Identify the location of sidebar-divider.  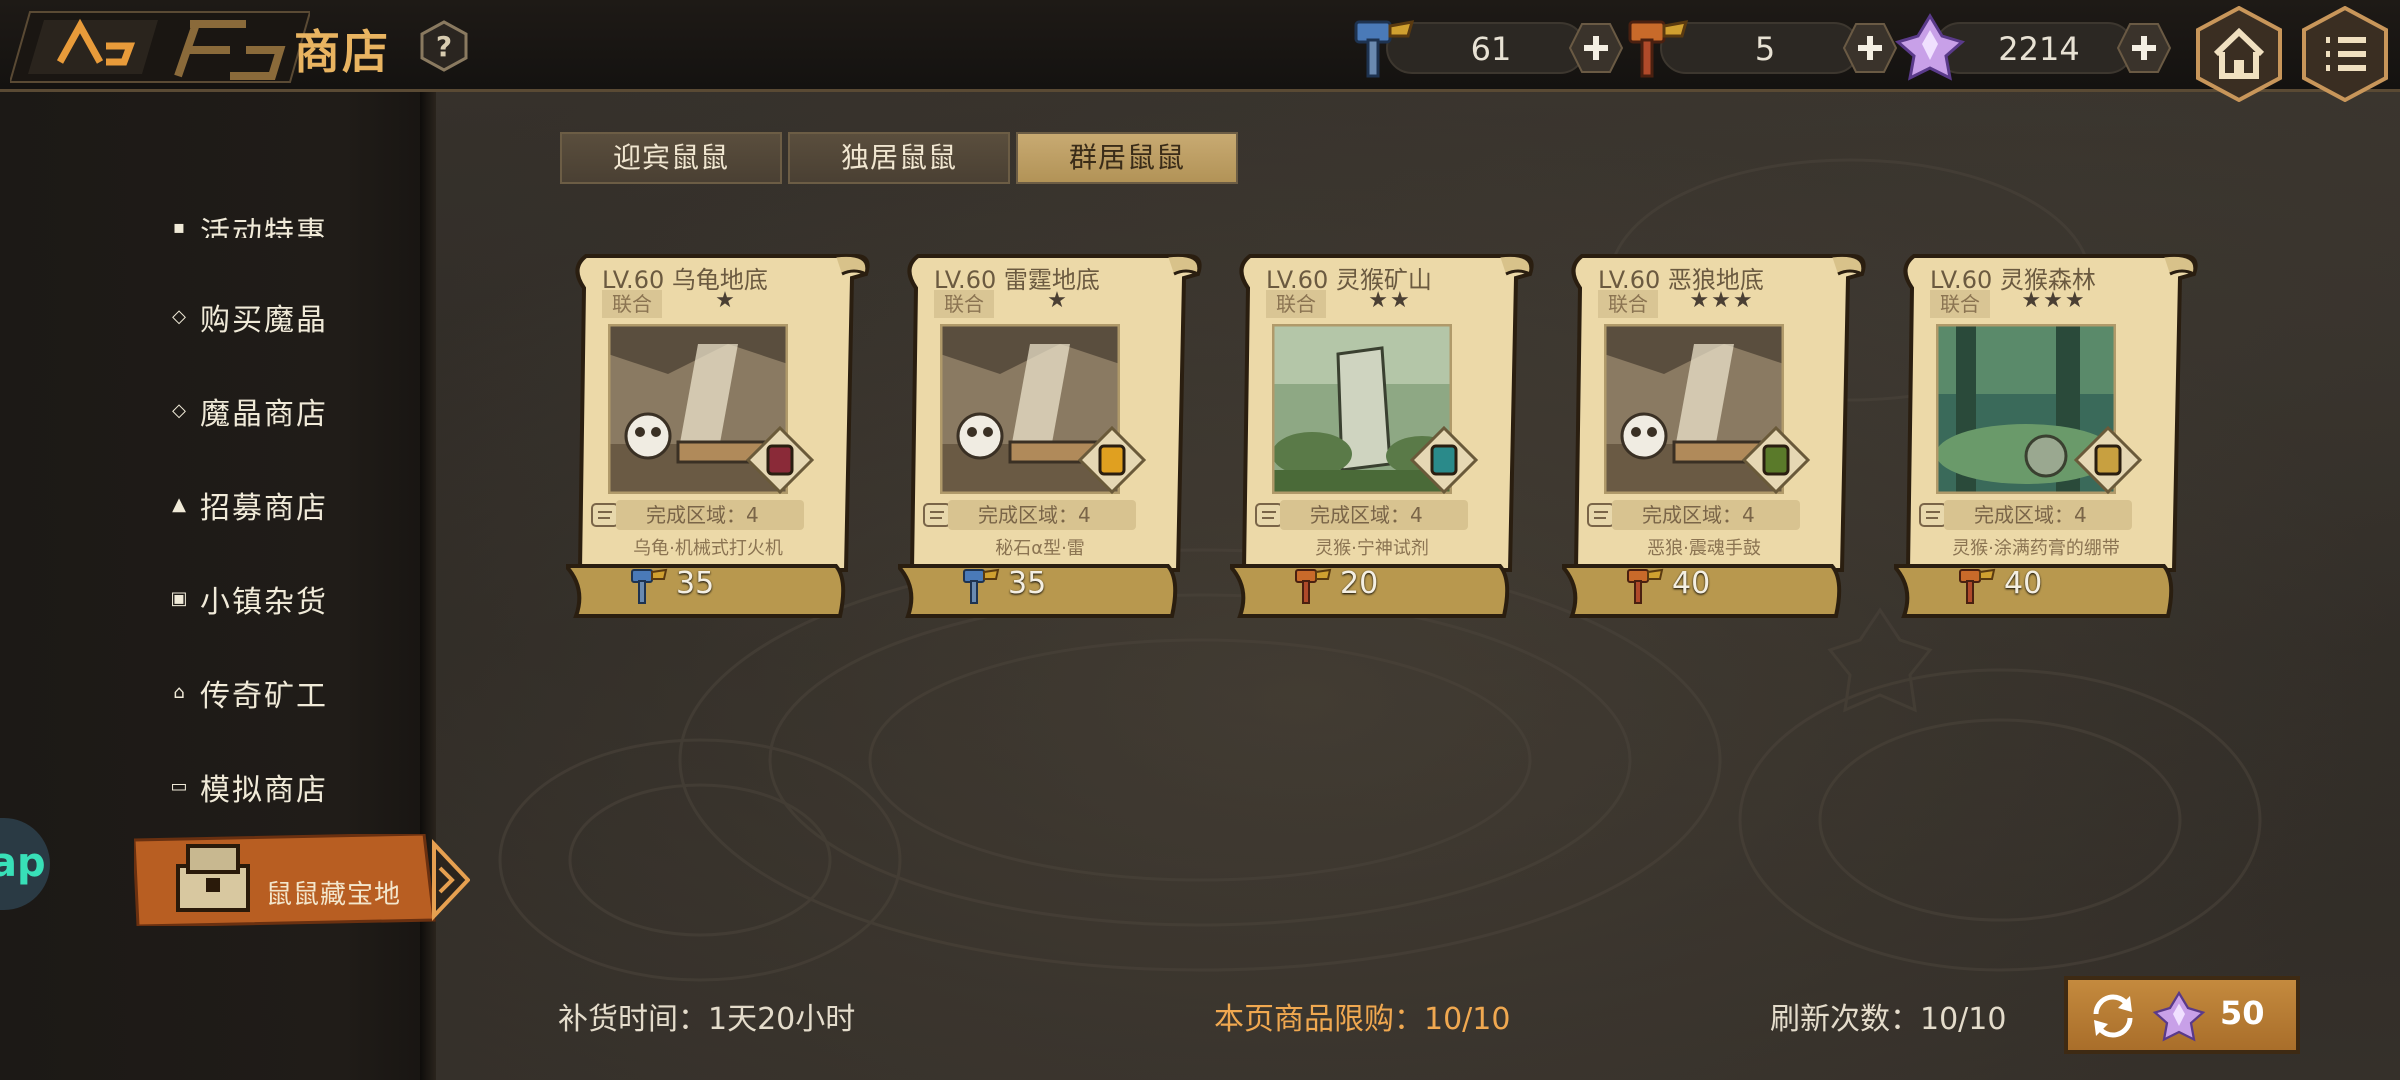
(428, 586).